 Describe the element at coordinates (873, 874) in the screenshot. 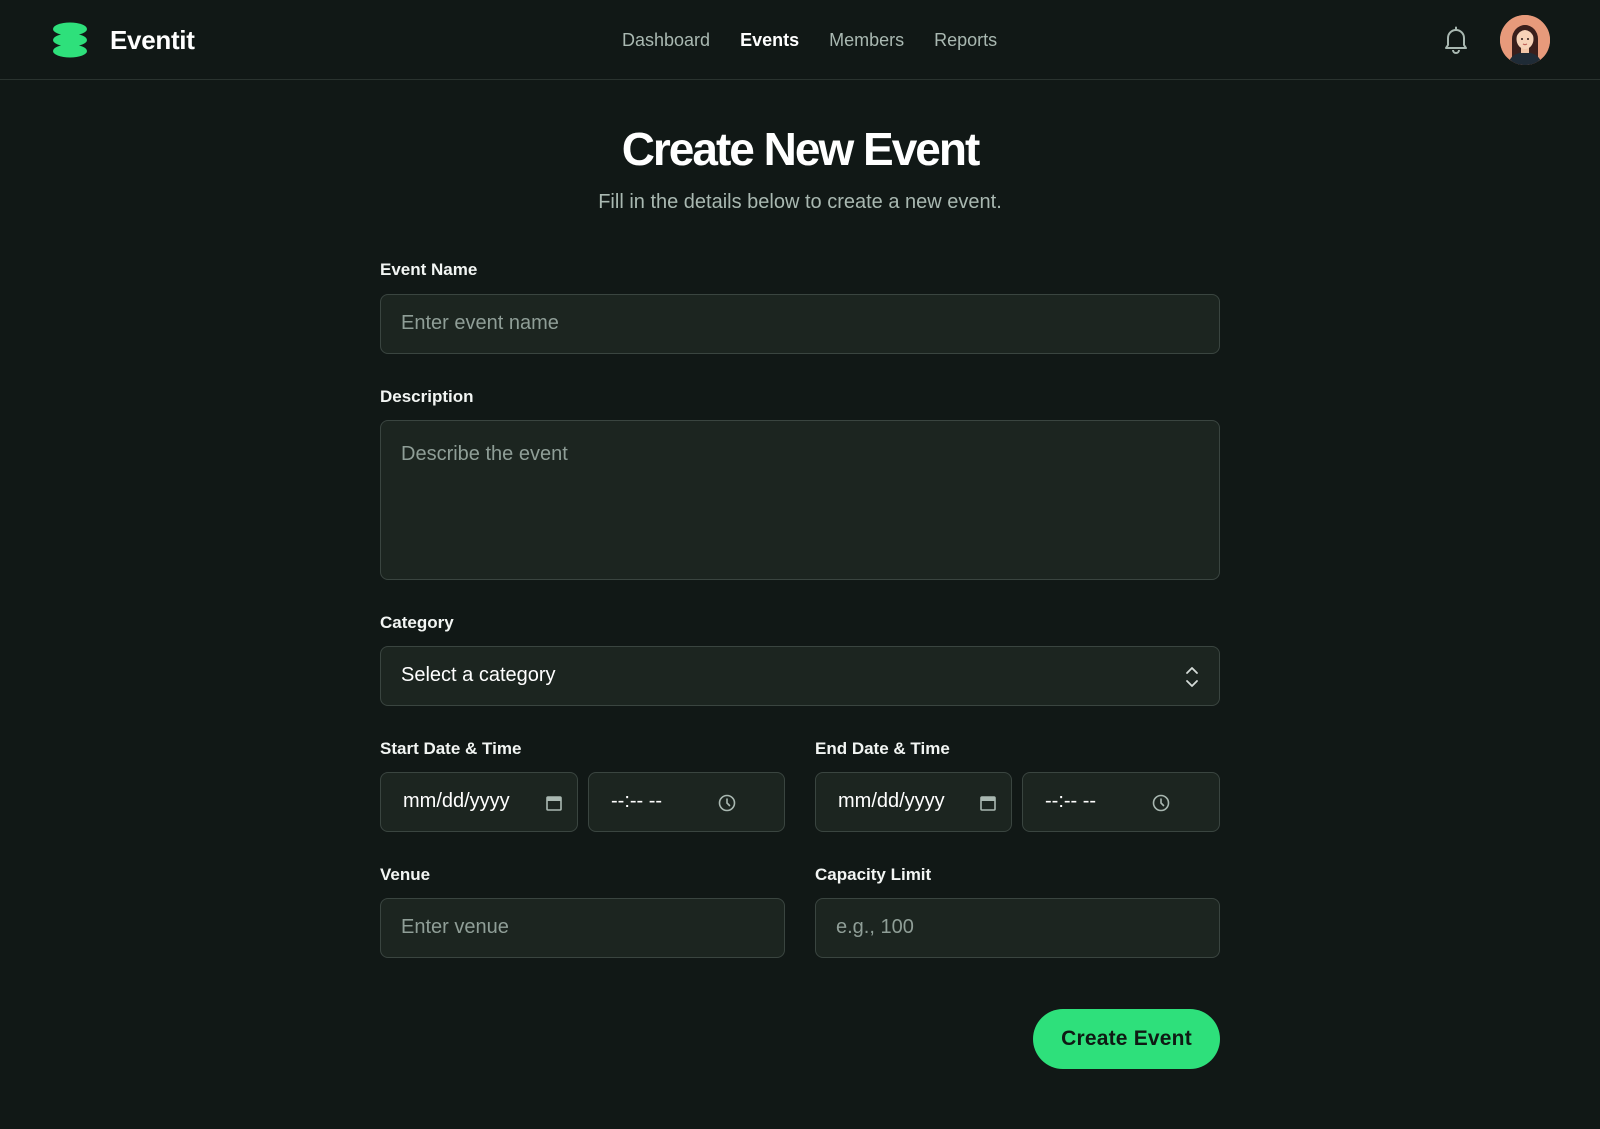

I see `capacity-label: Capacity Limit` at that location.